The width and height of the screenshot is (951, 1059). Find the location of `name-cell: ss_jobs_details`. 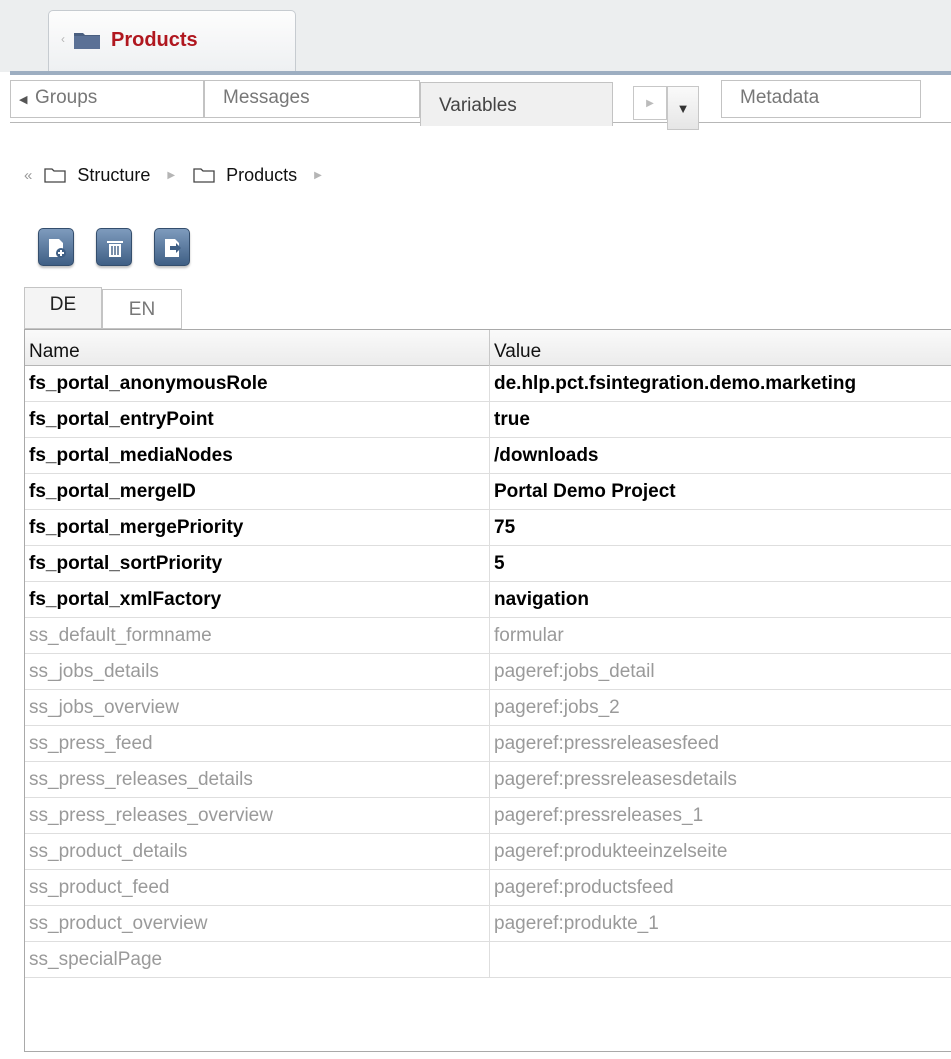

name-cell: ss_jobs_details is located at coordinates (257, 672).